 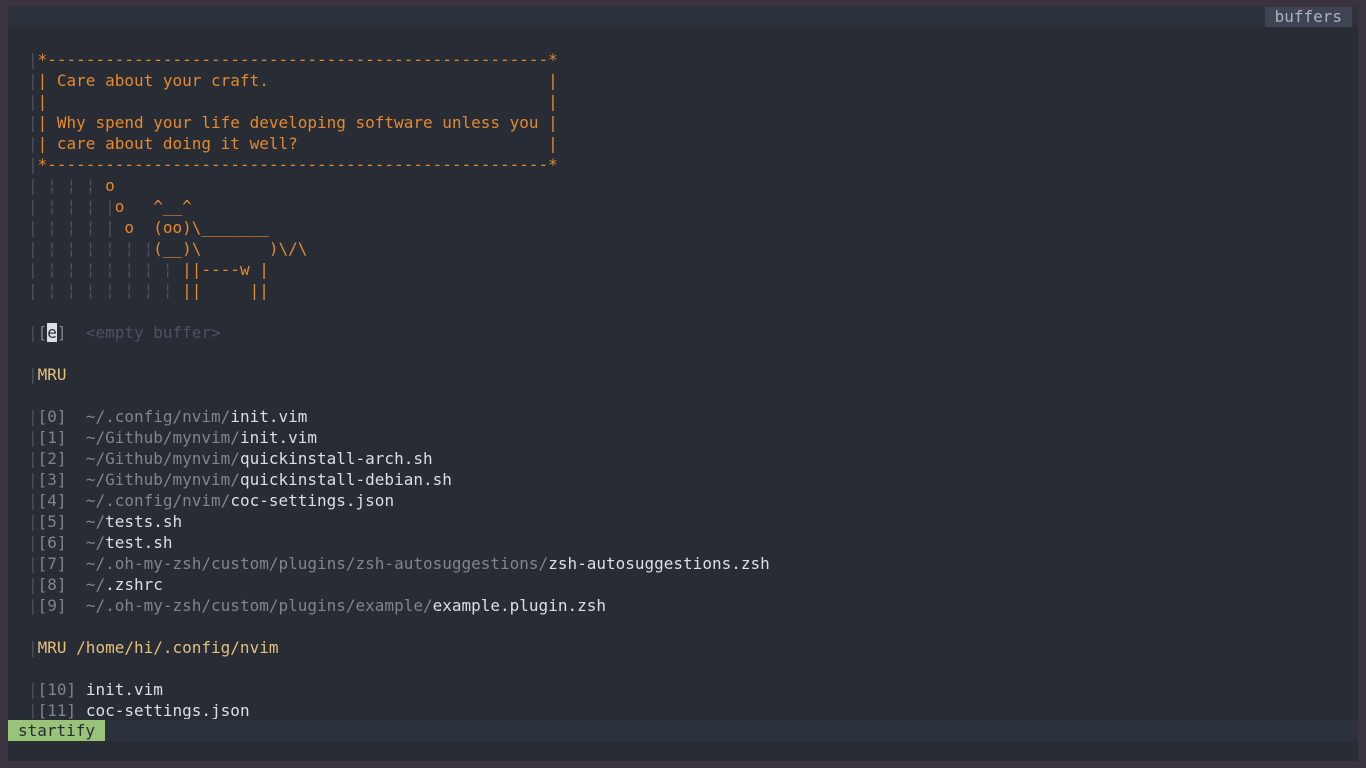 I want to click on mru-entry: |[8] ~/.zshrc, so click(x=683, y=584).